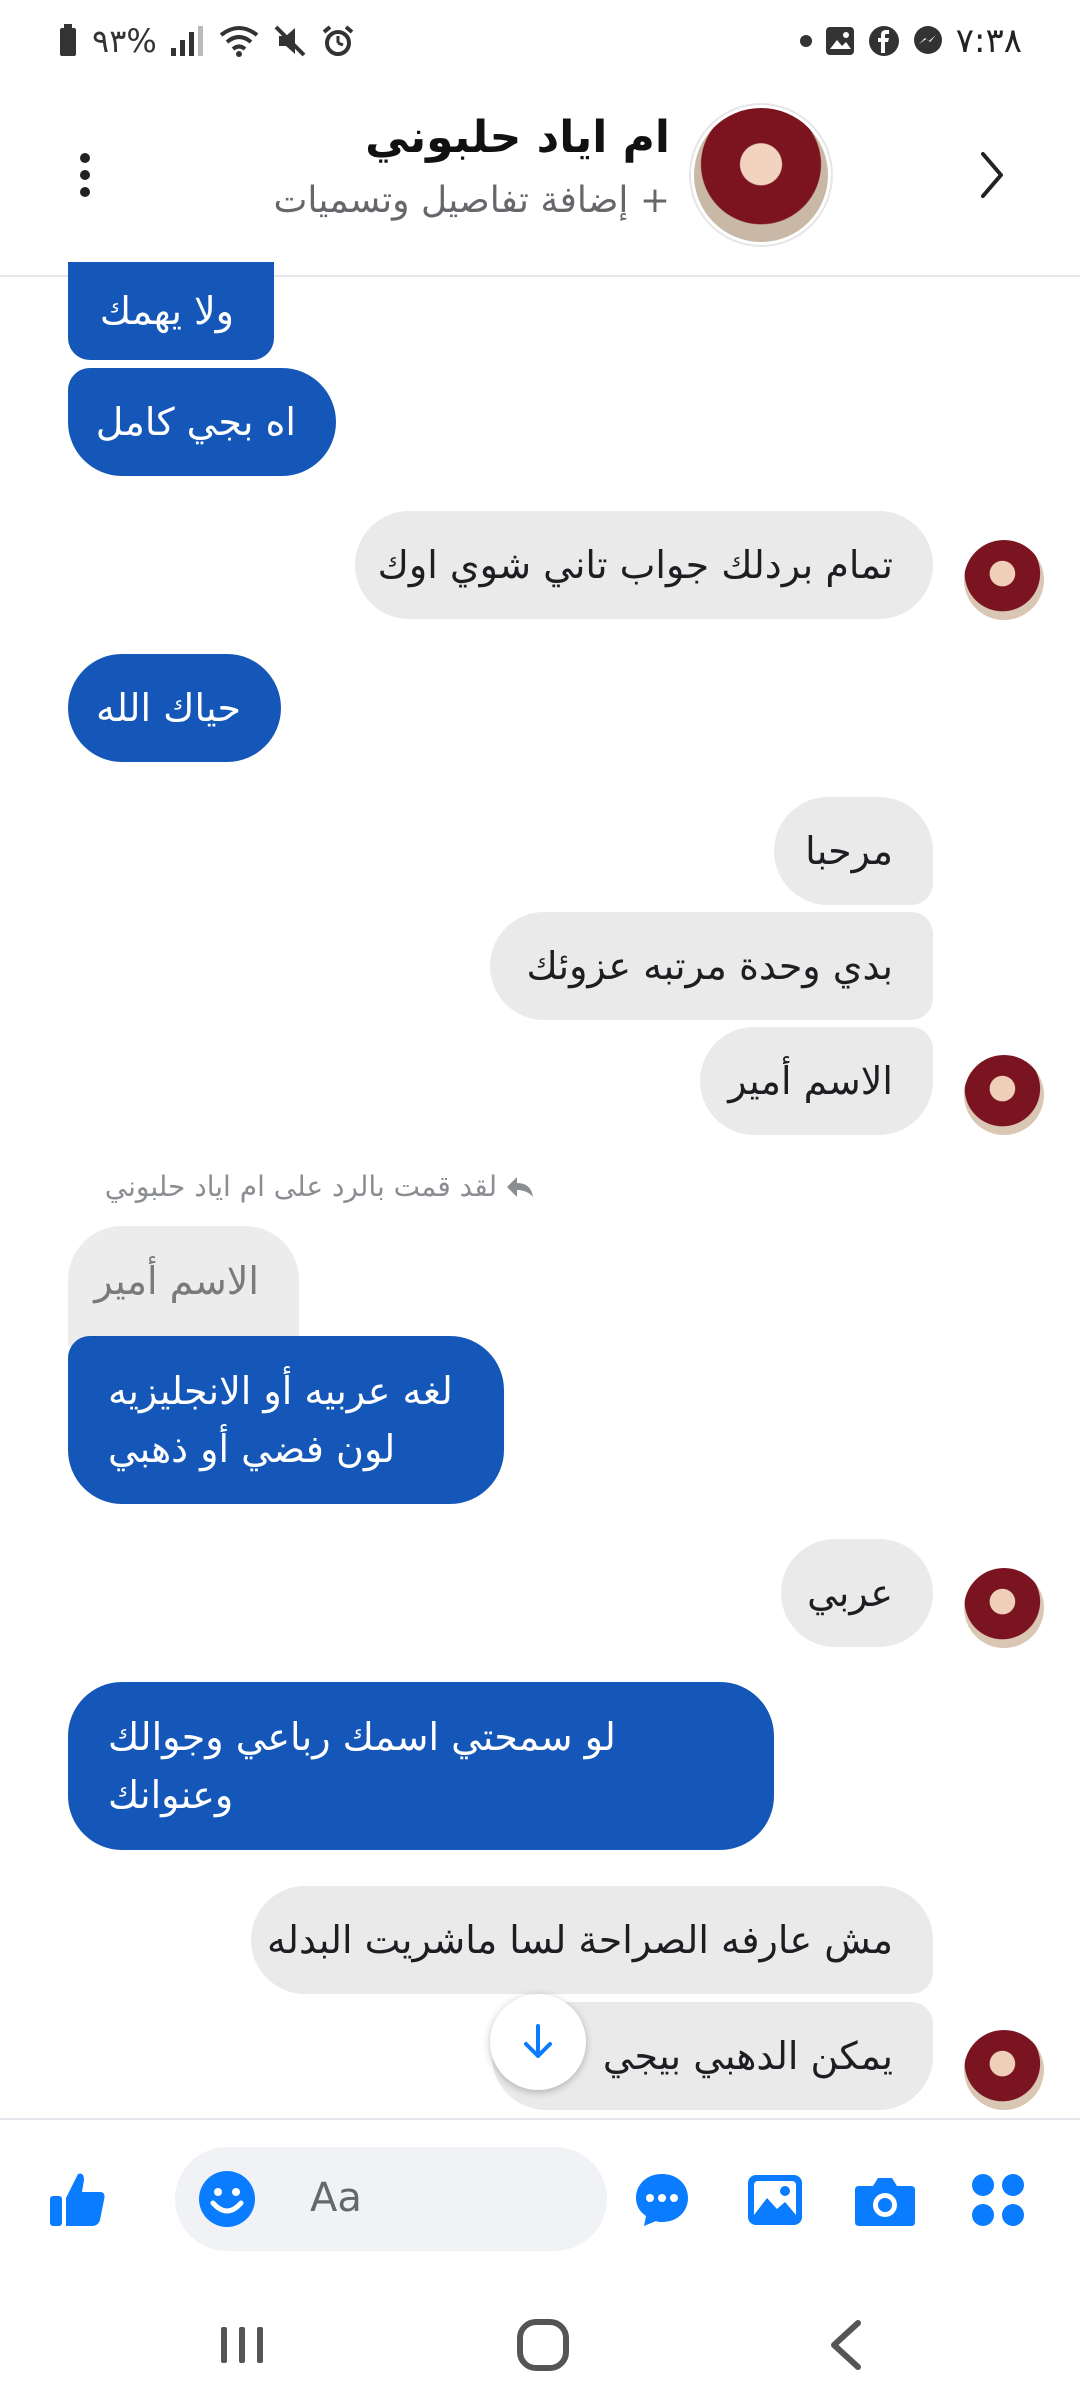  I want to click on chat-bubble-button, so click(662, 2200).